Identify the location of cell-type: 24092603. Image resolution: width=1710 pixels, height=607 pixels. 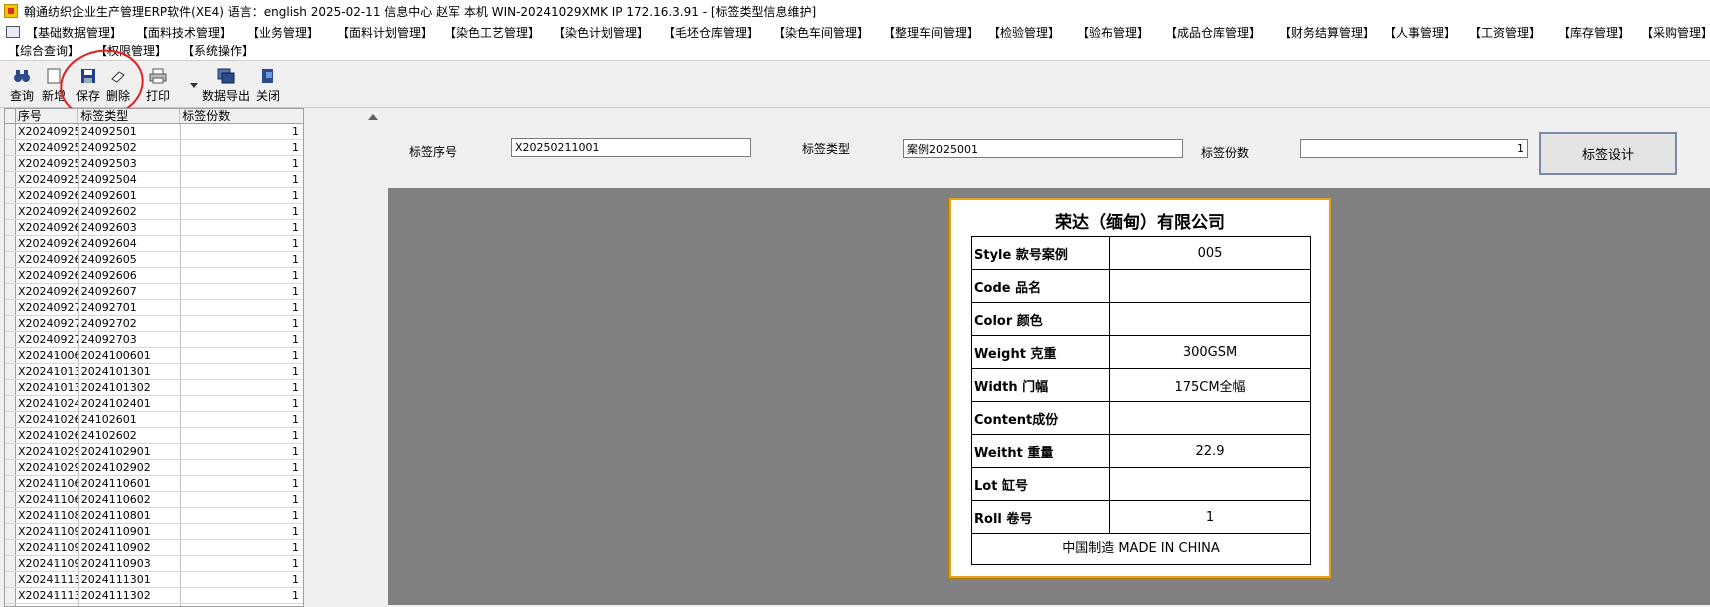
(130, 227).